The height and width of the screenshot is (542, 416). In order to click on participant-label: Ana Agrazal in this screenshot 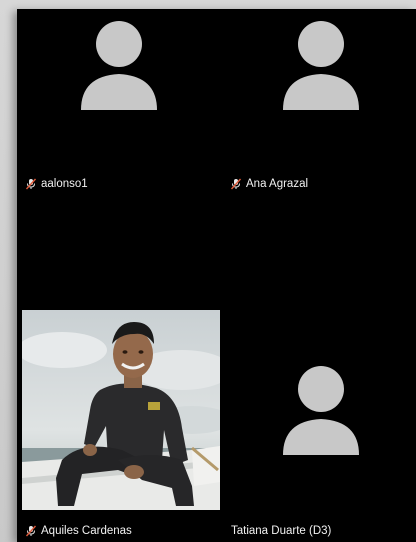, I will do `click(269, 184)`.